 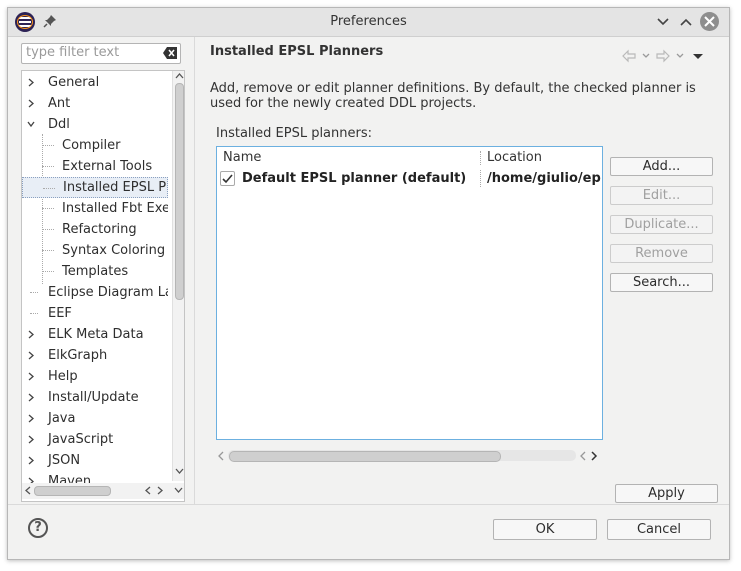 What do you see at coordinates (38, 528) in the screenshot?
I see `help-icon: ?` at bounding box center [38, 528].